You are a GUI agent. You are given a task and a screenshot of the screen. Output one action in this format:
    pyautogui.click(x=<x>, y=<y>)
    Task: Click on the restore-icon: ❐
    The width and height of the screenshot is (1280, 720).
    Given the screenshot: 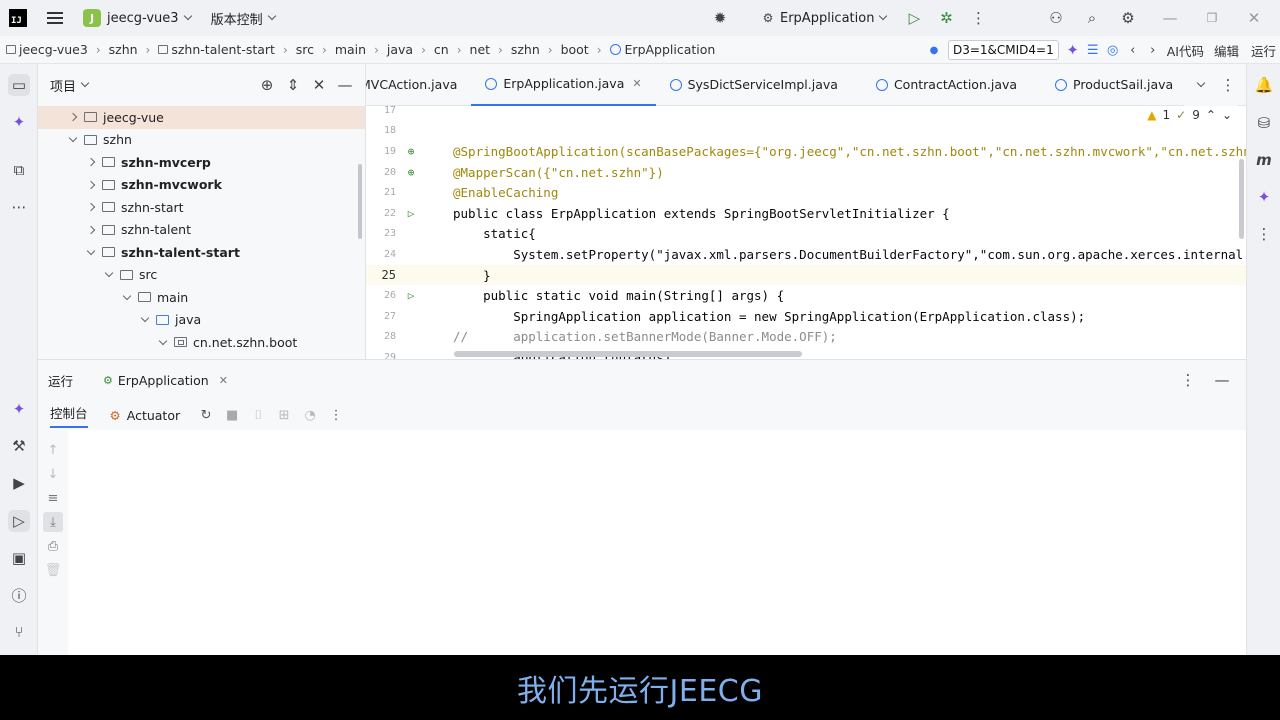 What is the action you would take?
    pyautogui.click(x=1212, y=18)
    